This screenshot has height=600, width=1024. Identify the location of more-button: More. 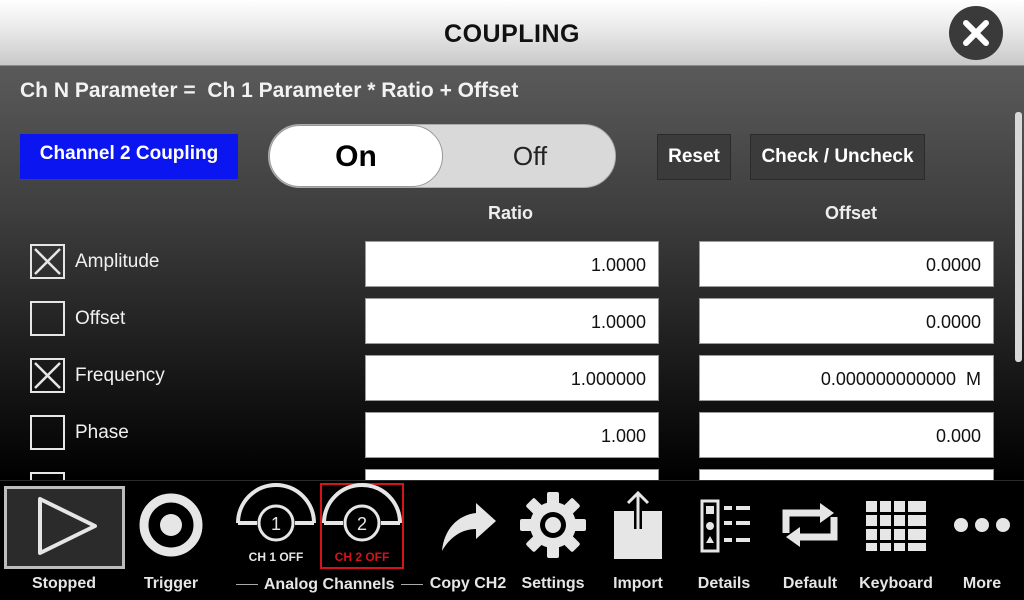
(982, 540).